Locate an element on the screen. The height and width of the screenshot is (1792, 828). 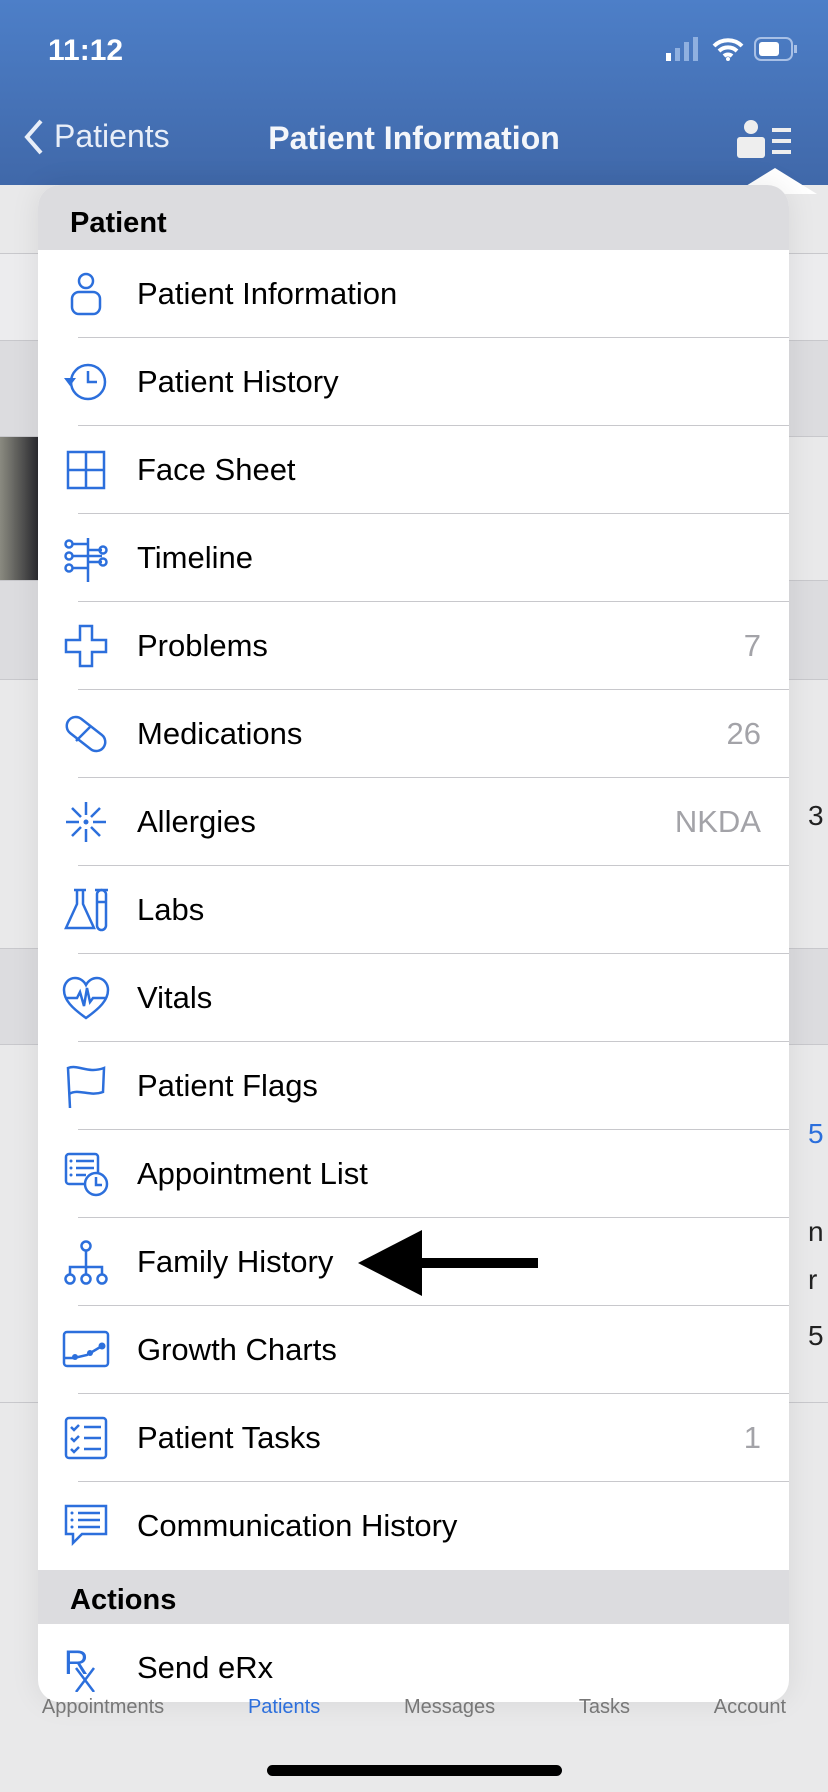
allergy-burst-icon is located at coordinates (86, 822).